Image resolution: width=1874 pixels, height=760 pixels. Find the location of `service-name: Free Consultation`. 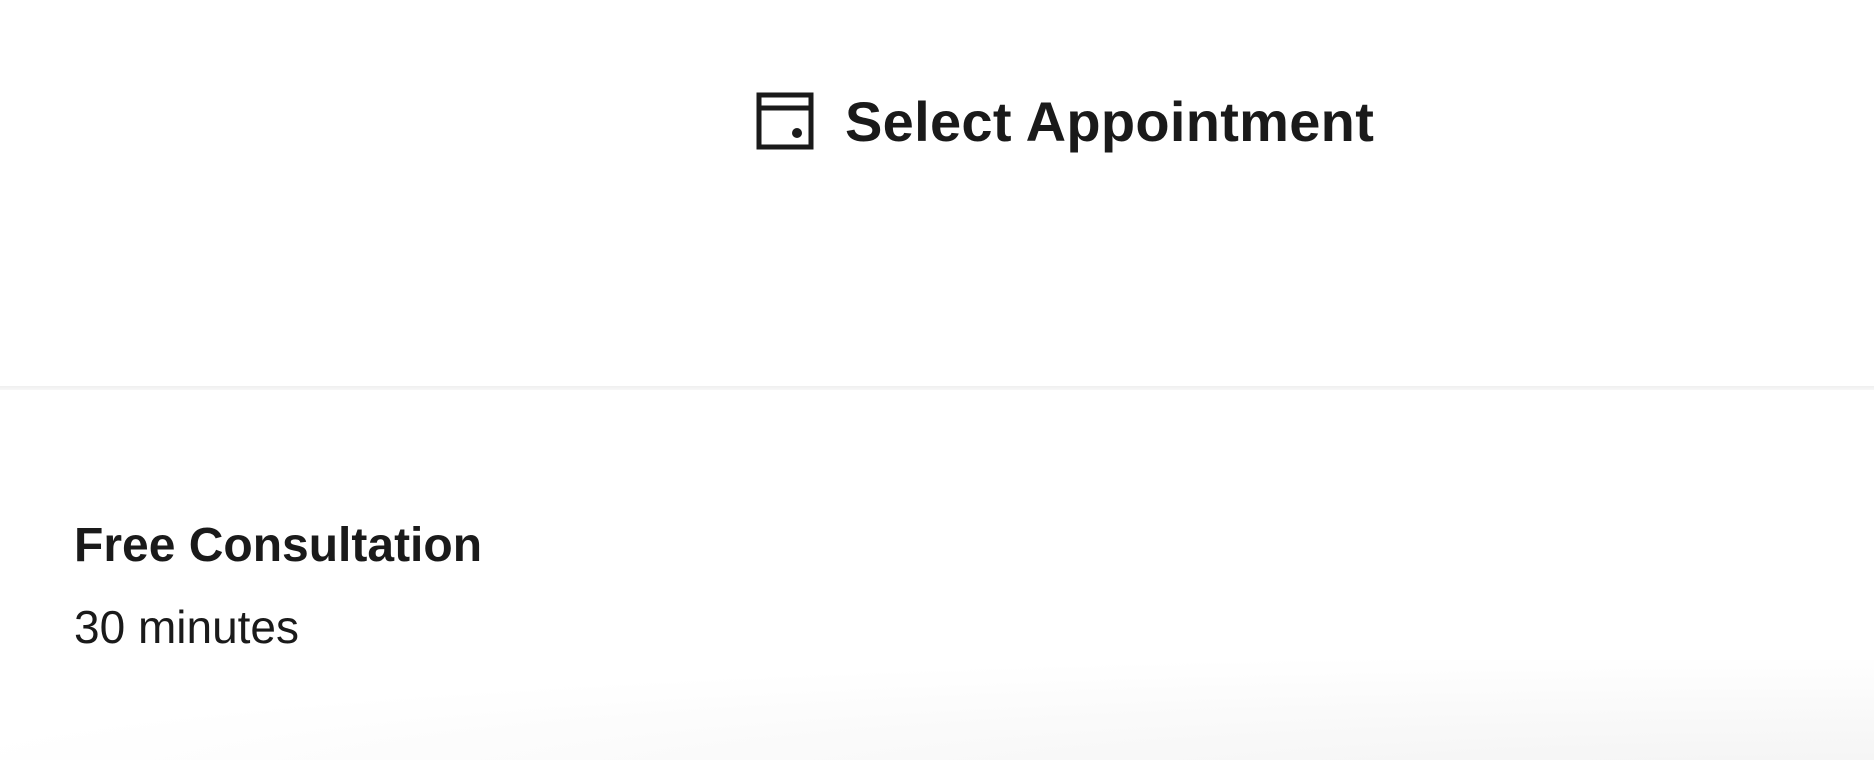

service-name: Free Consultation is located at coordinates (278, 545).